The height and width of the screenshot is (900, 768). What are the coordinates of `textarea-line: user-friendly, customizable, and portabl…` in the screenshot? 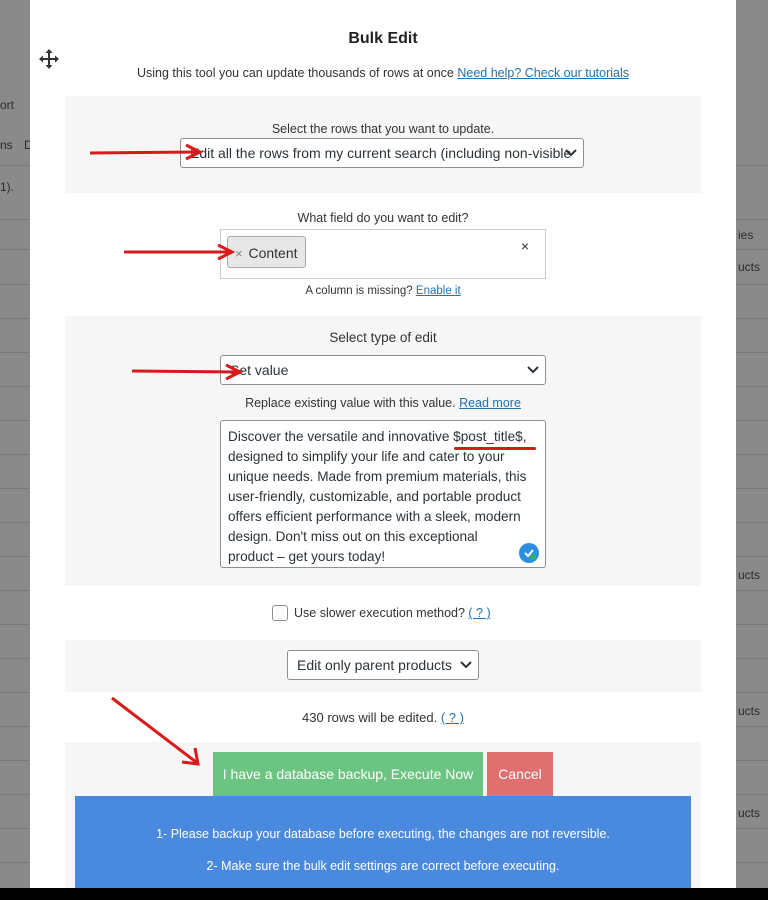 It's located at (374, 496).